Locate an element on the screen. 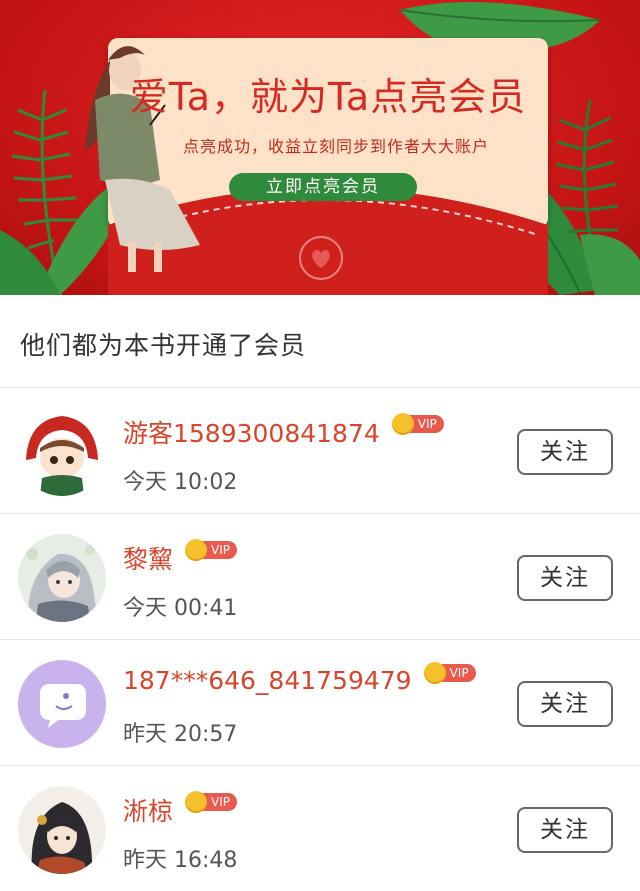 This screenshot has width=640, height=891. member-name-line: 黎黧 VIP is located at coordinates (180, 557).